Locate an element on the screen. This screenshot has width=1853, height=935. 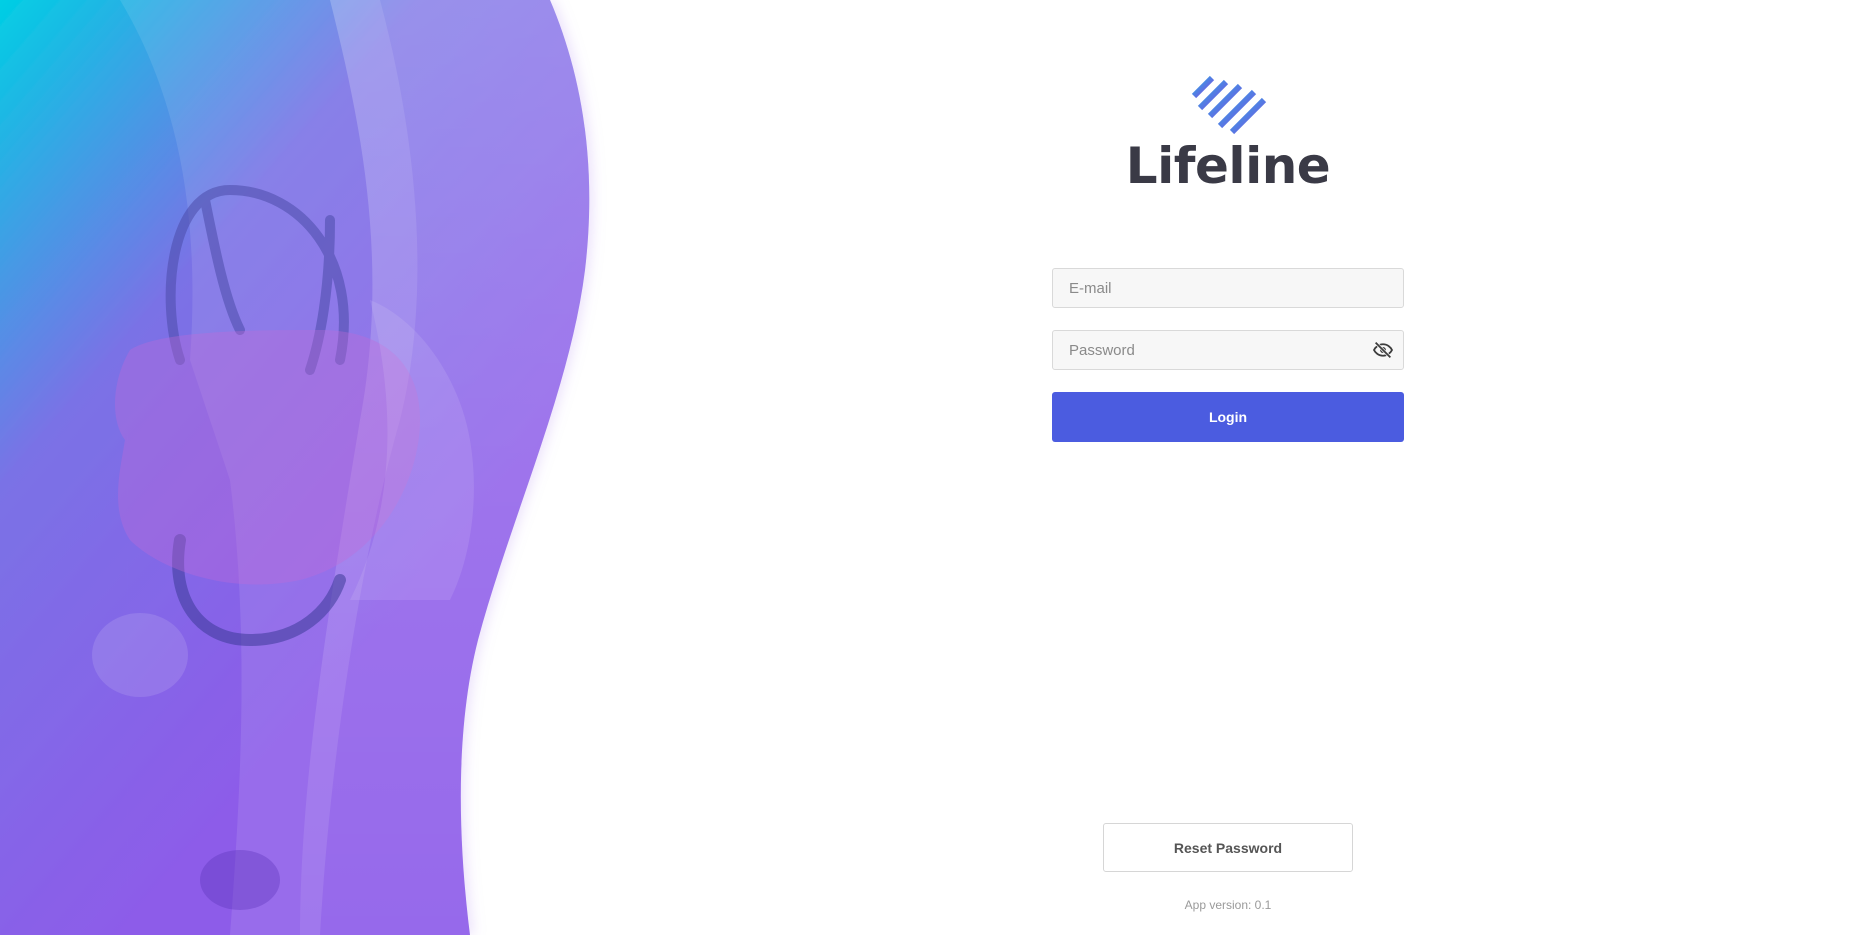
login-button: Login is located at coordinates (1228, 417).